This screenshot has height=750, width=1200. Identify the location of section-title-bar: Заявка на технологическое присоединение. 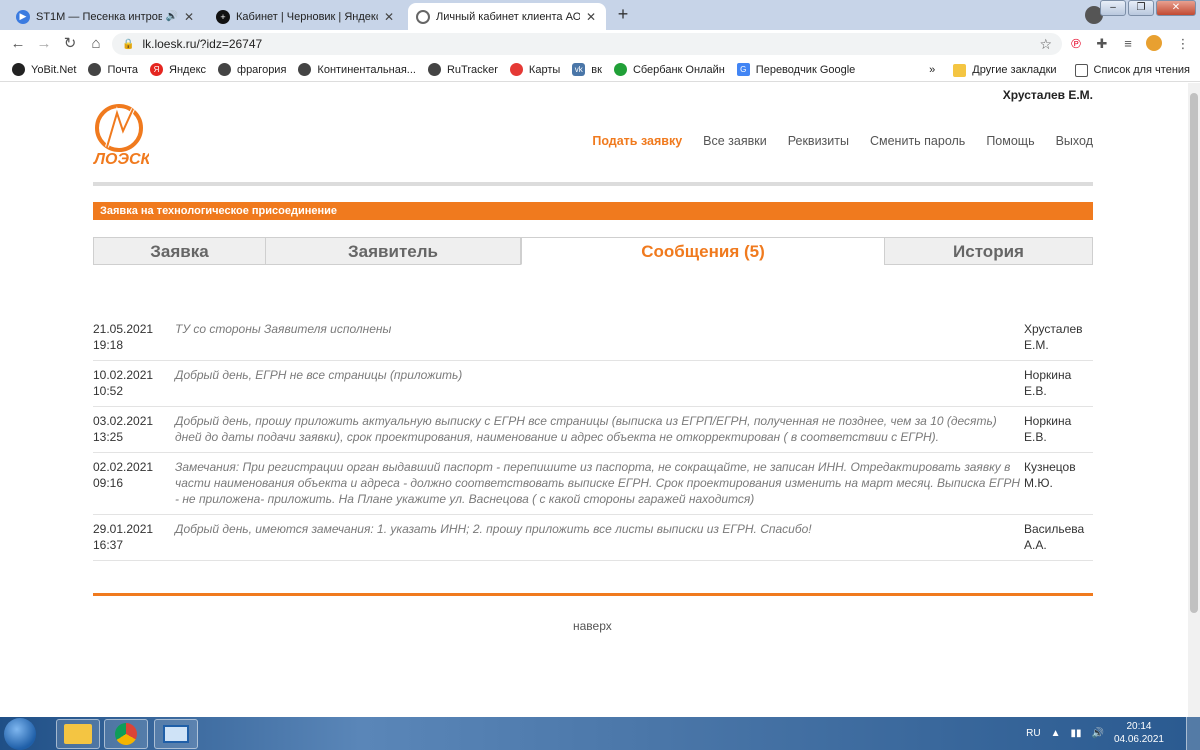
(593, 211).